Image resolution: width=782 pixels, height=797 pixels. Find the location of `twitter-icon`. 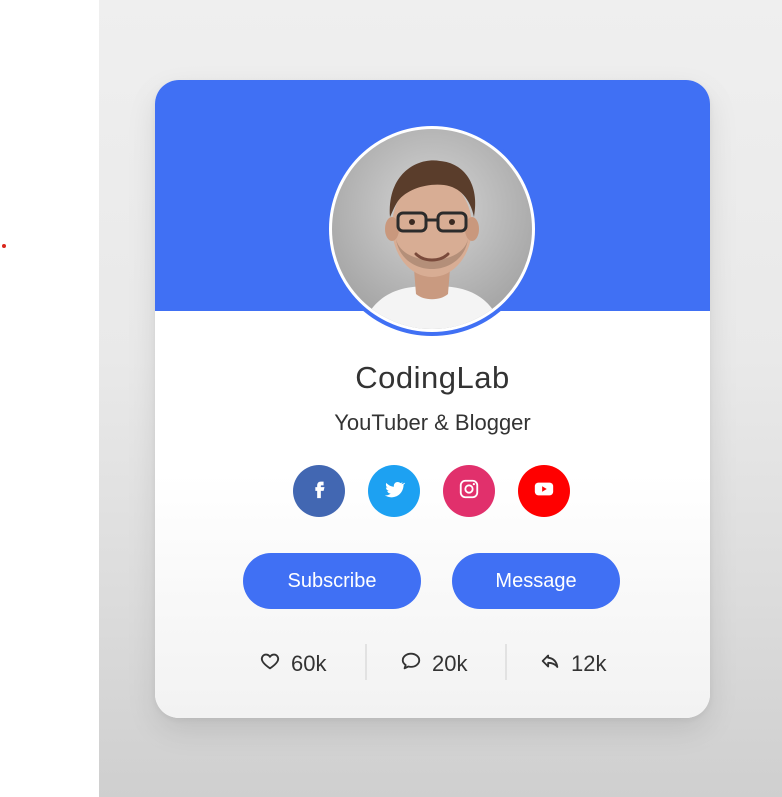

twitter-icon is located at coordinates (394, 491).